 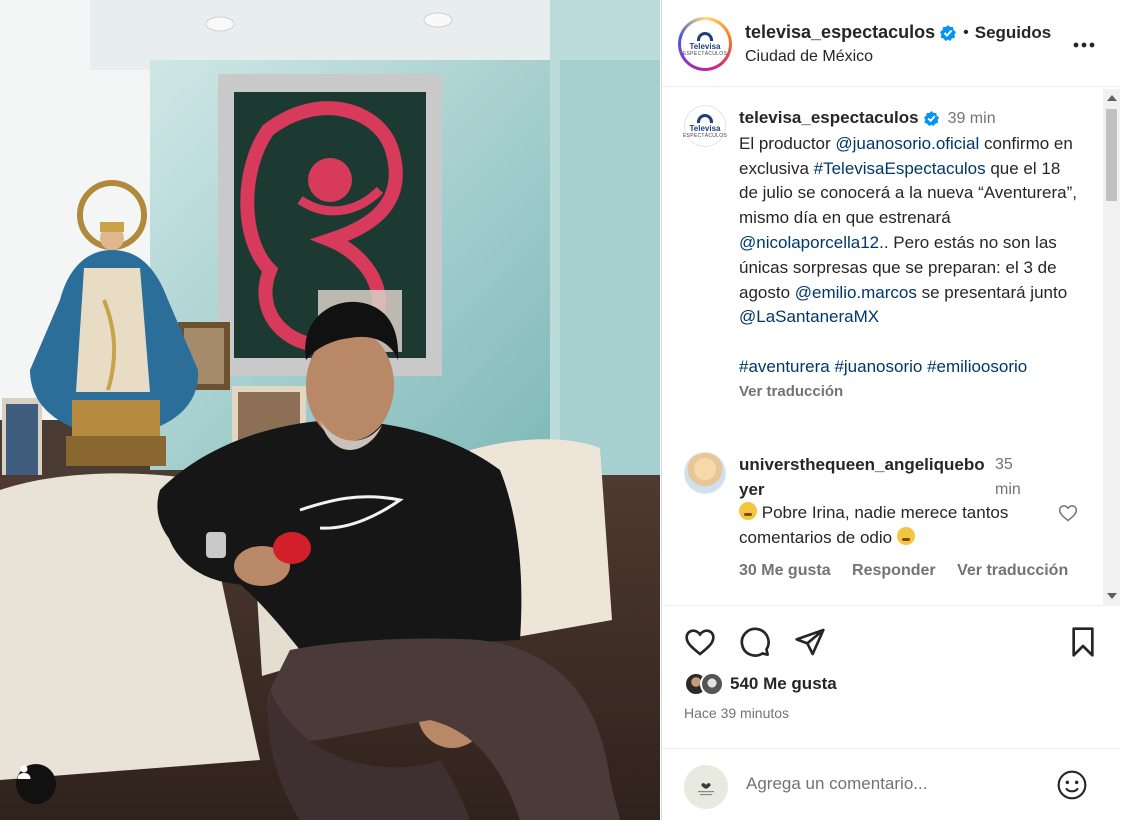 I want to click on scroll-up-arrow-icon, so click(x=1112, y=98).